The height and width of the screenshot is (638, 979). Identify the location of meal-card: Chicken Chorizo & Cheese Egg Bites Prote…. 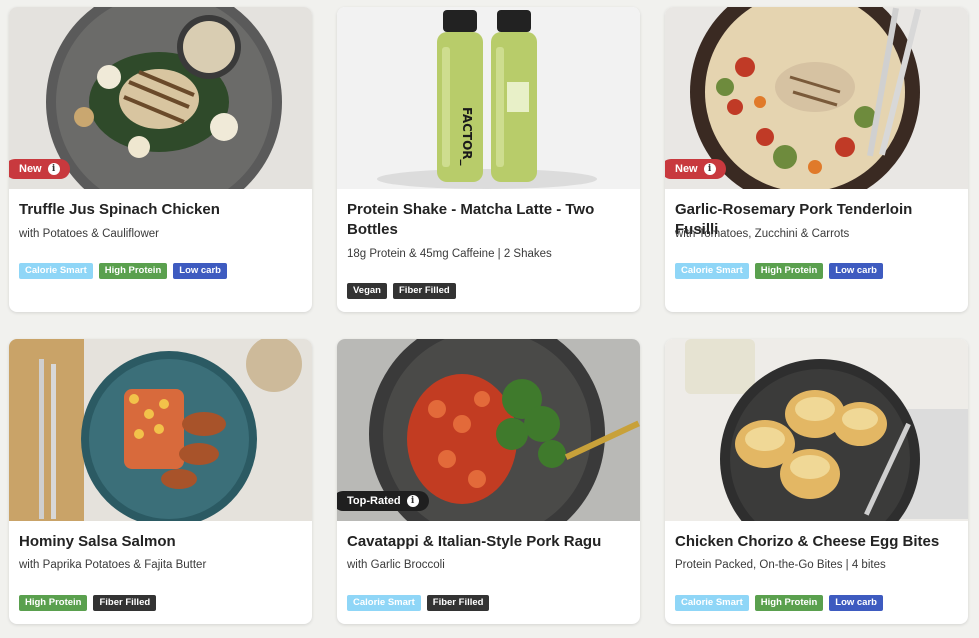
(816, 481).